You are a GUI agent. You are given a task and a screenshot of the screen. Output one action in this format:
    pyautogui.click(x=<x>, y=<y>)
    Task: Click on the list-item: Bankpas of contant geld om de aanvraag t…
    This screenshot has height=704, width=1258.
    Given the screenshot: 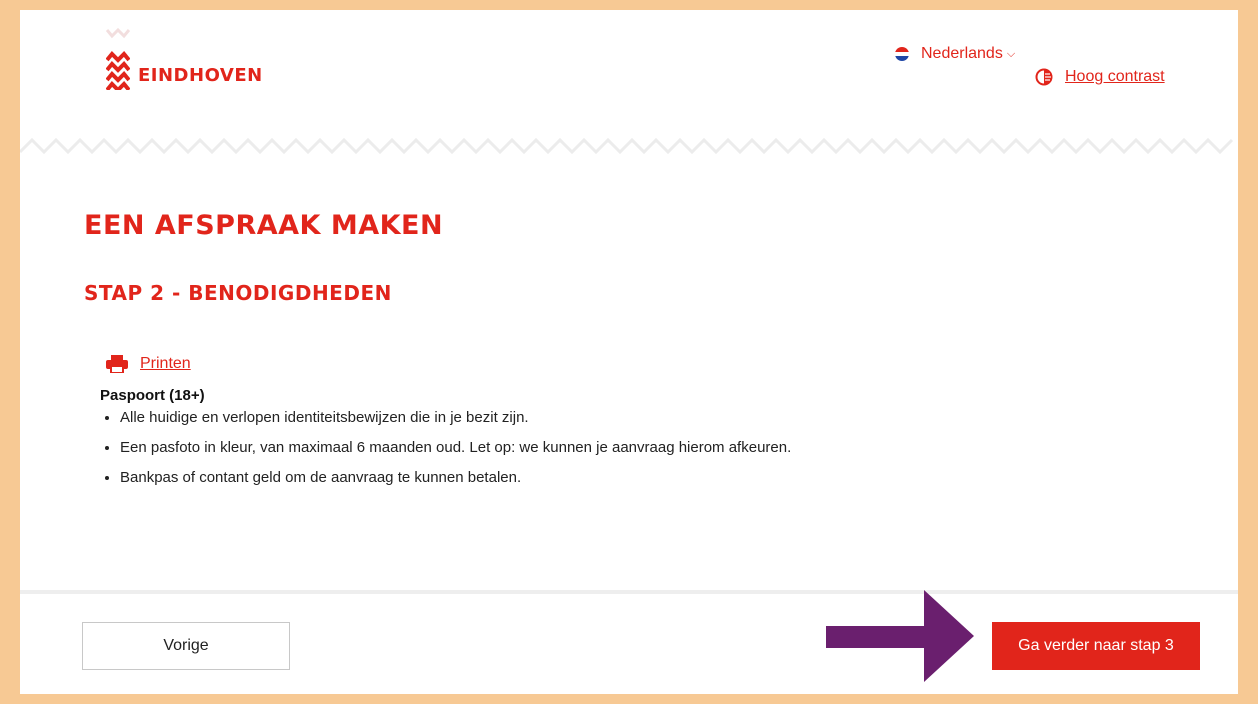 What is the action you would take?
    pyautogui.click(x=652, y=477)
    